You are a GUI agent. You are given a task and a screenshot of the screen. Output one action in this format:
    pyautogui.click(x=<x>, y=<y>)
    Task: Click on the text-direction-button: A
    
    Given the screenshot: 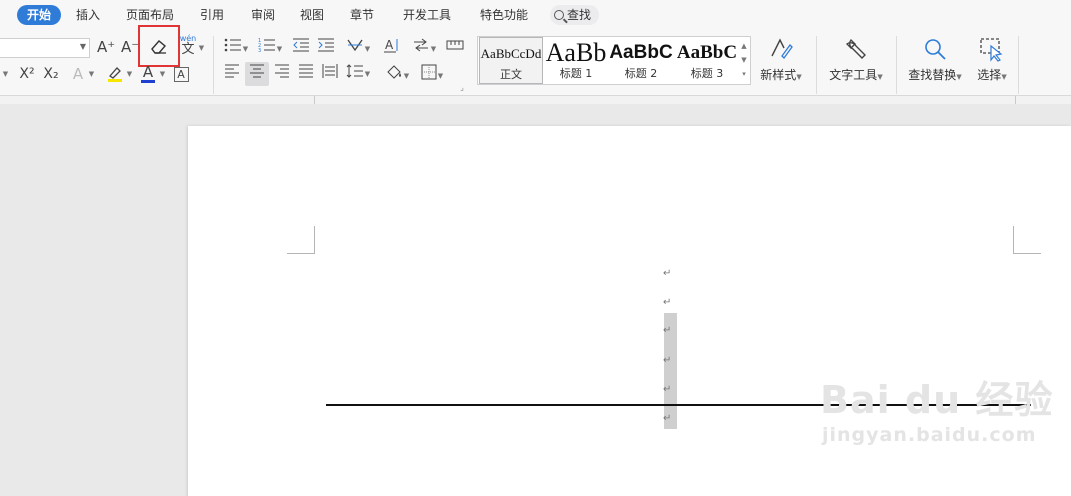 What is the action you would take?
    pyautogui.click(x=392, y=48)
    